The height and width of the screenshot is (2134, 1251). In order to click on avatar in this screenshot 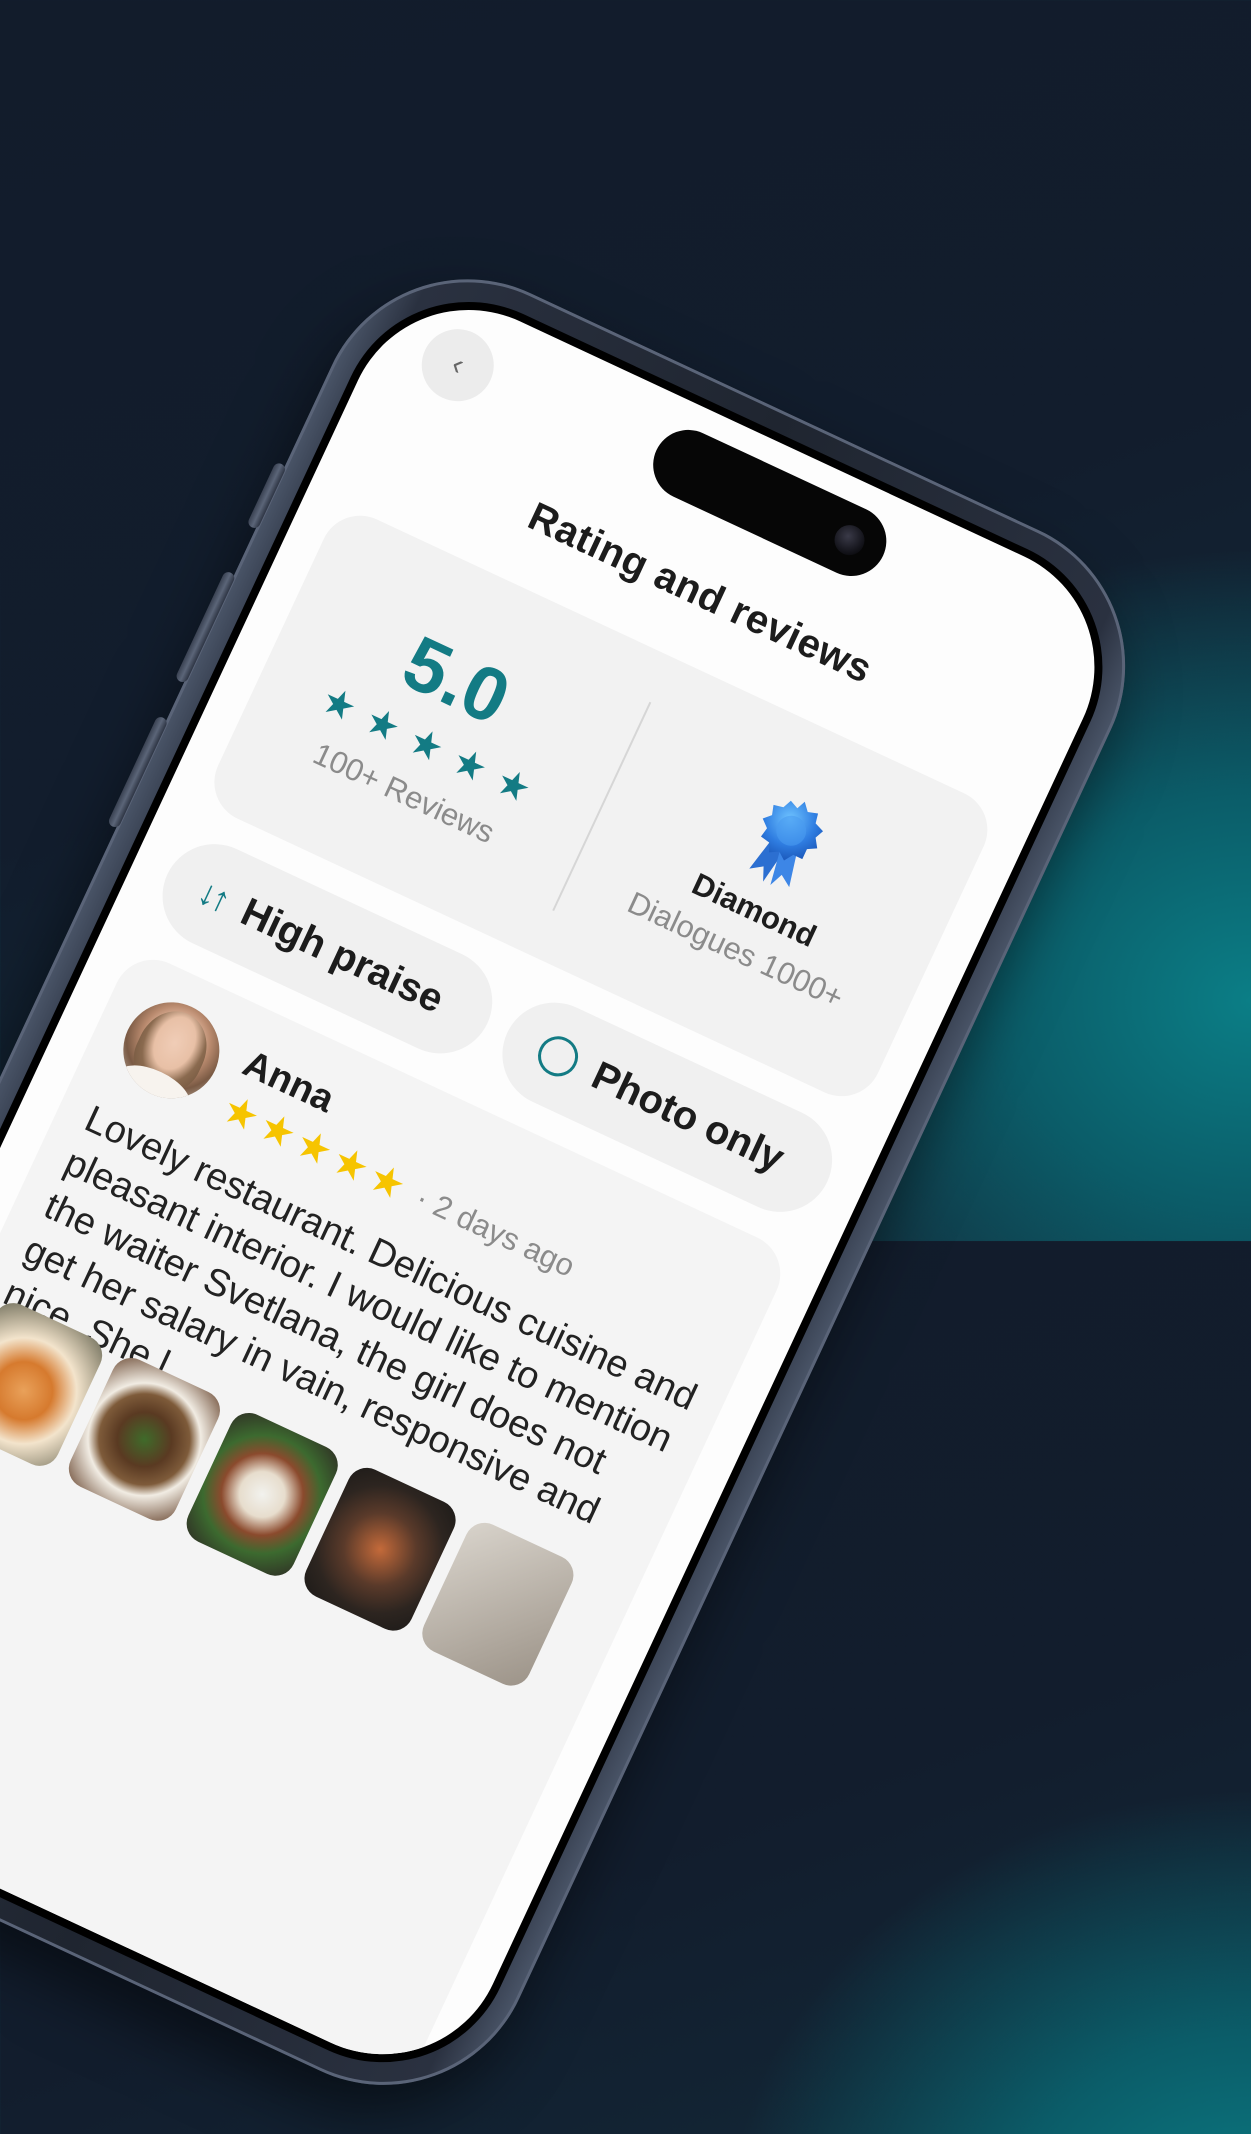, I will do `click(171, 1050)`.